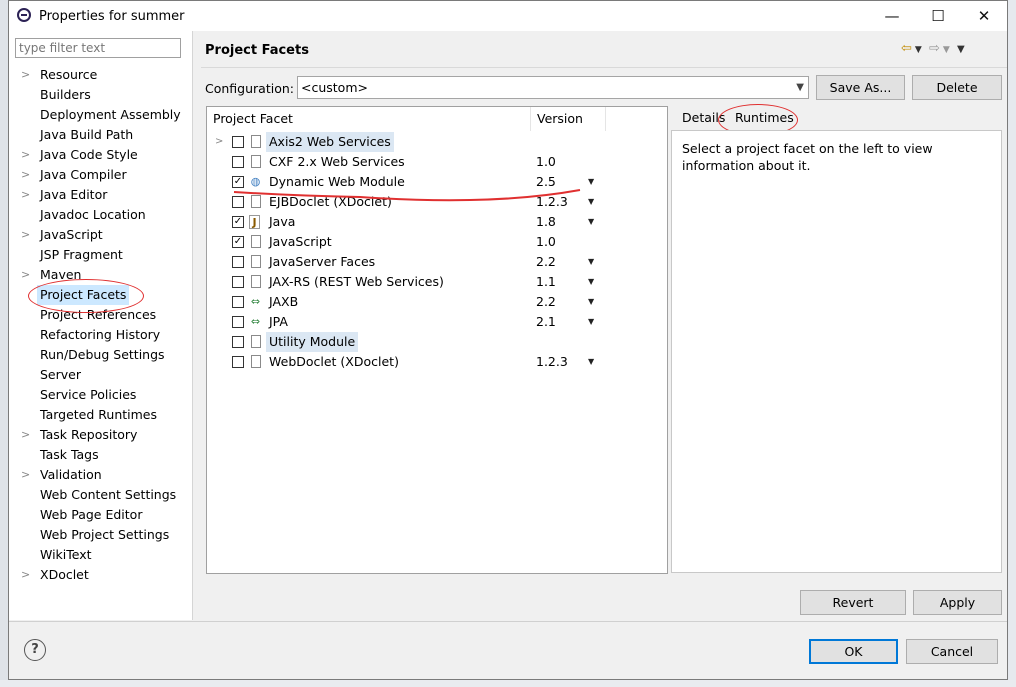 The width and height of the screenshot is (1016, 687). What do you see at coordinates (100, 495) in the screenshot?
I see `sidebar-item: Web Content Settings` at bounding box center [100, 495].